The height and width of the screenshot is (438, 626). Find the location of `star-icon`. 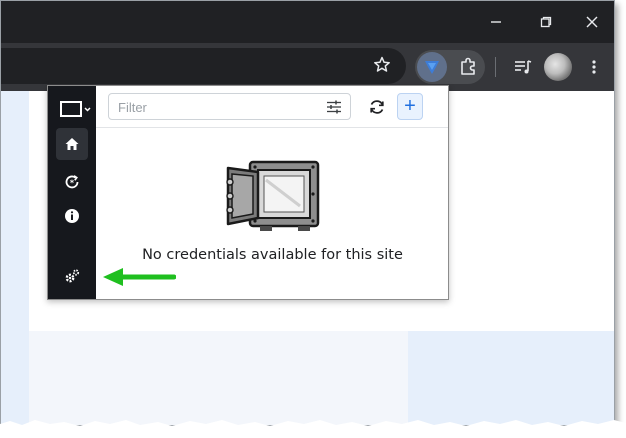

star-icon is located at coordinates (382, 65).